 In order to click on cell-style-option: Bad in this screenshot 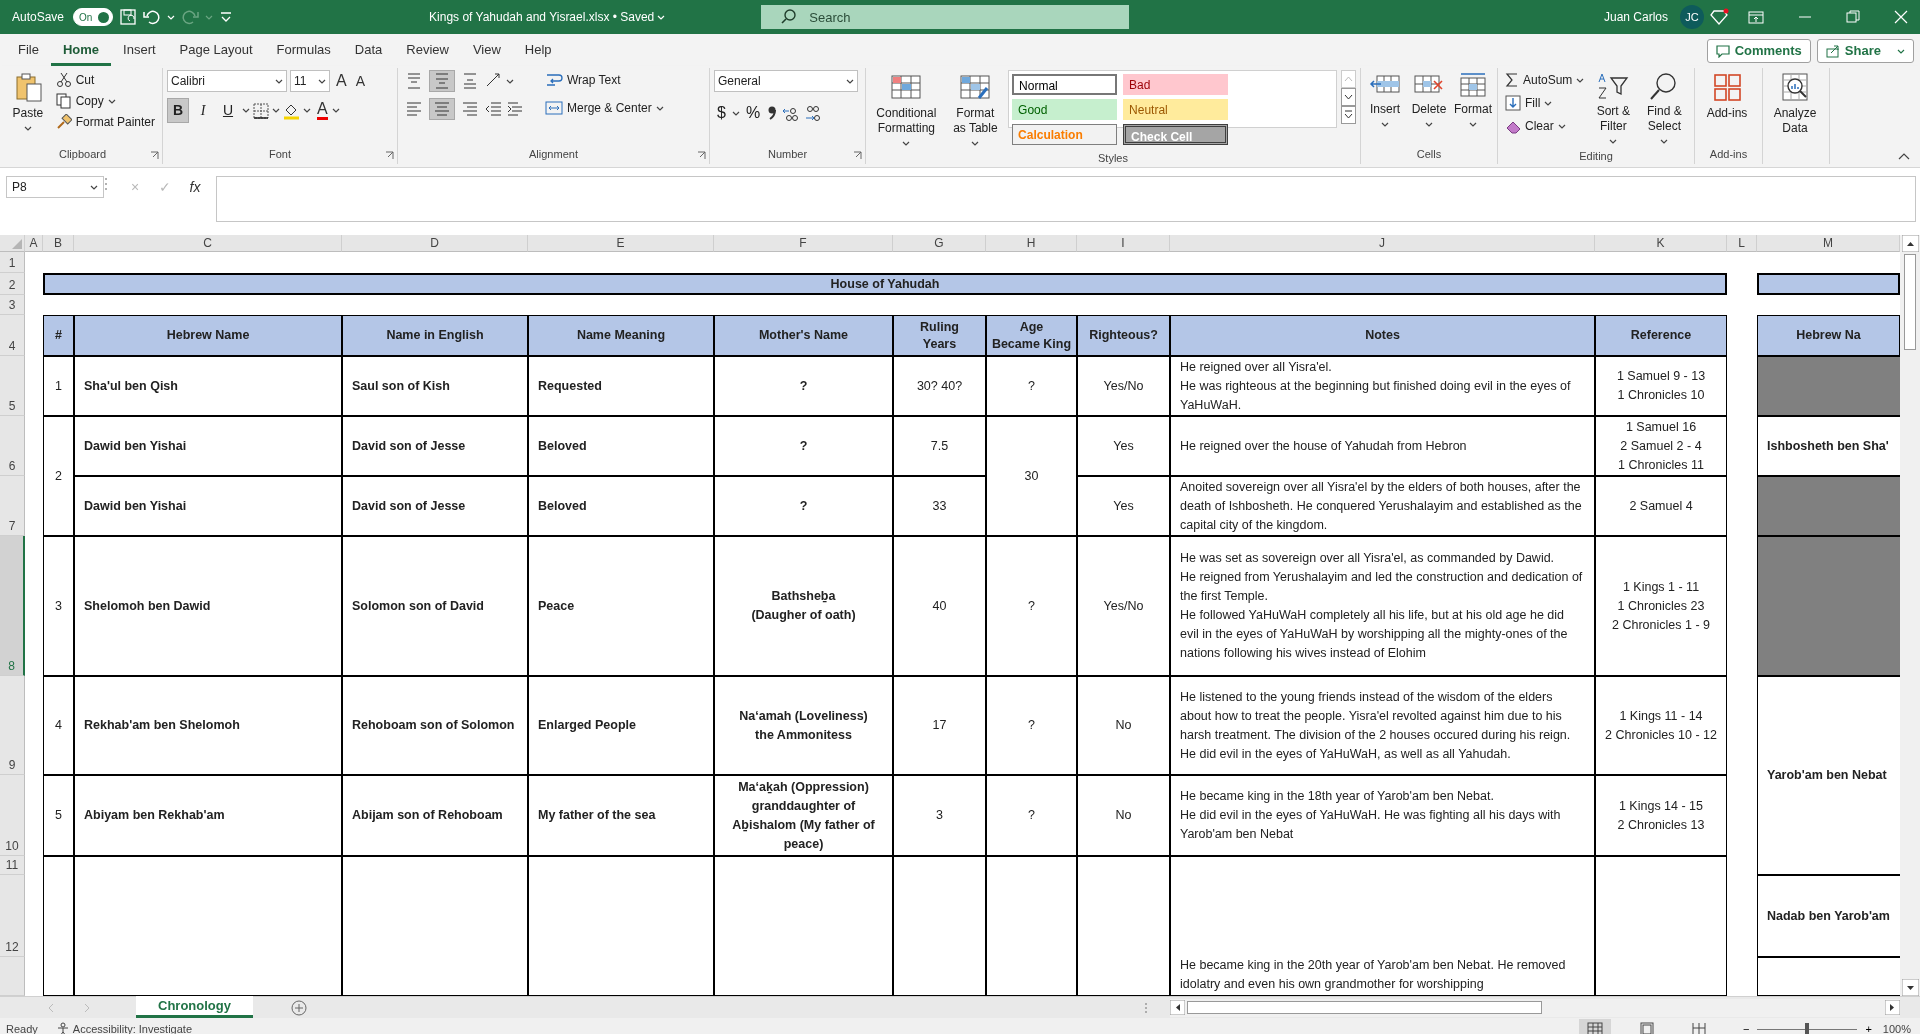, I will do `click(1176, 84)`.